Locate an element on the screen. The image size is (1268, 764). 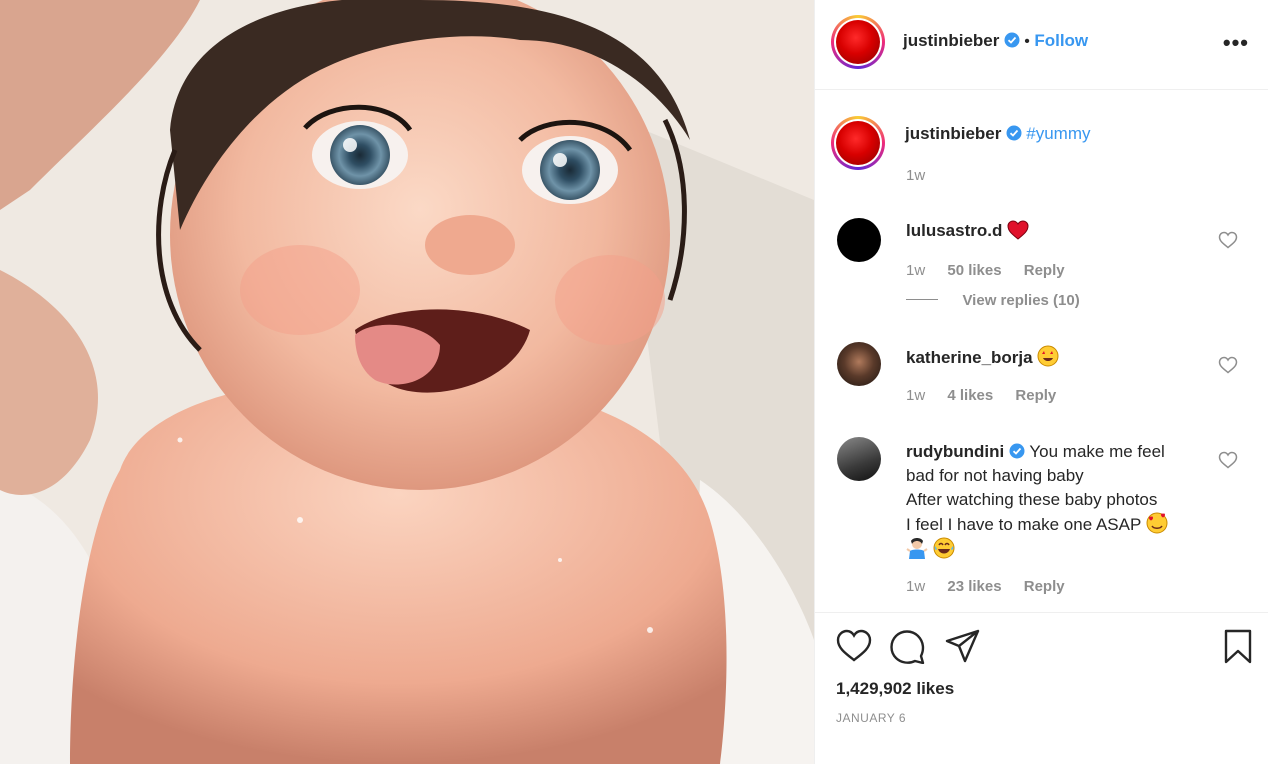
share-icon is located at coordinates (963, 646).